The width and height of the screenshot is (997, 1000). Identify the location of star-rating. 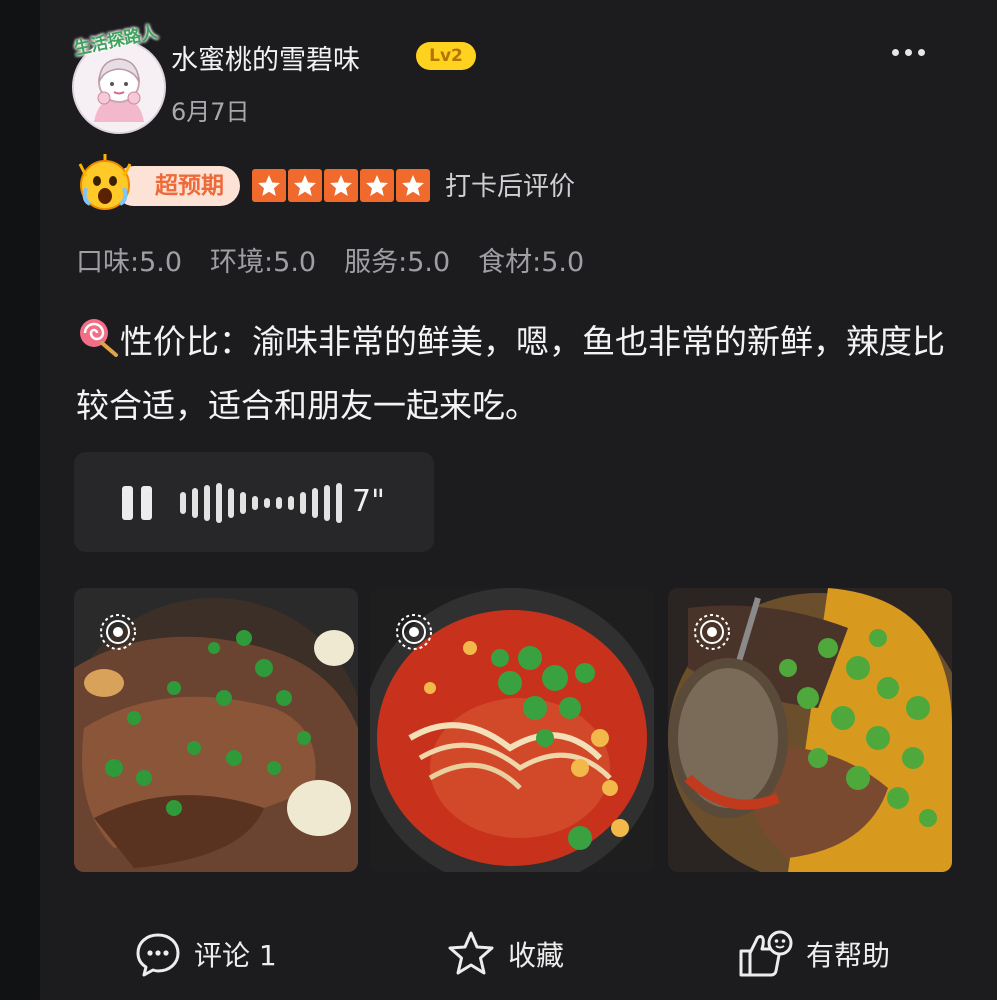
(341, 185).